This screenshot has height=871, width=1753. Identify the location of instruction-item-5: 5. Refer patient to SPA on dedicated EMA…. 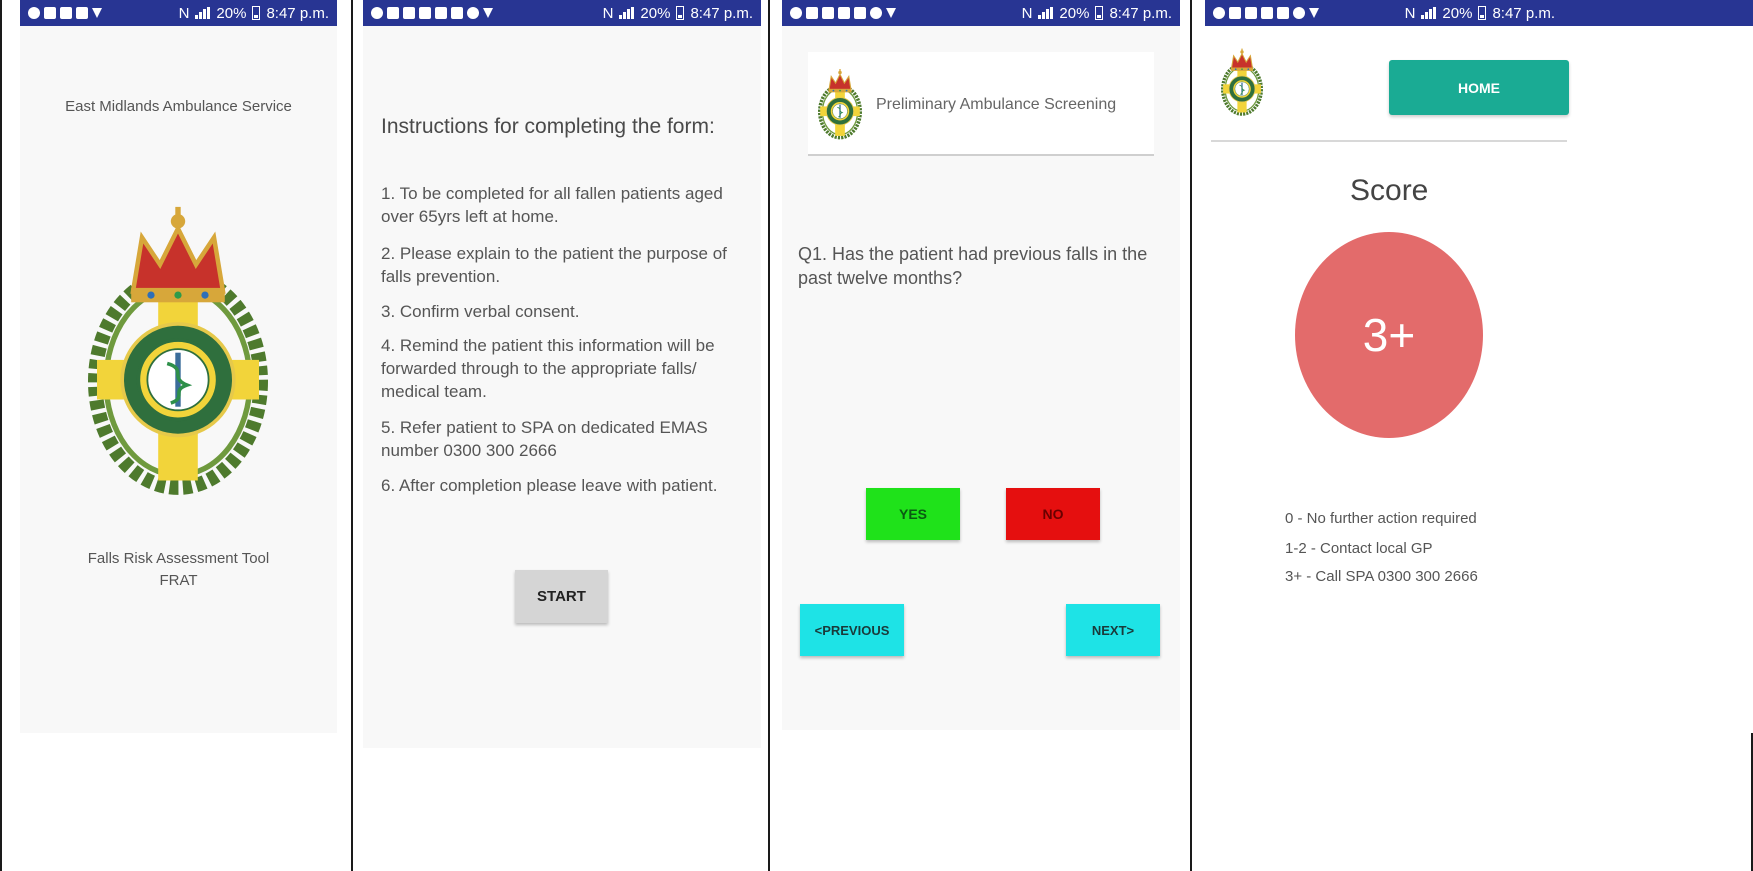
(544, 439).